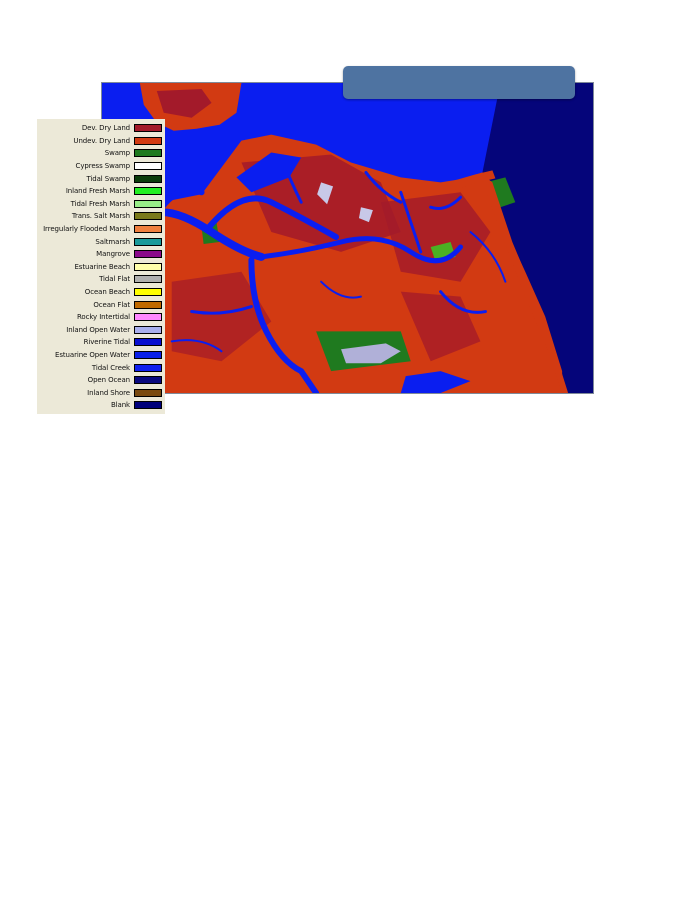 This screenshot has width=695, height=900. What do you see at coordinates (111, 304) in the screenshot?
I see `legend-item-label: Ocean Flat` at bounding box center [111, 304].